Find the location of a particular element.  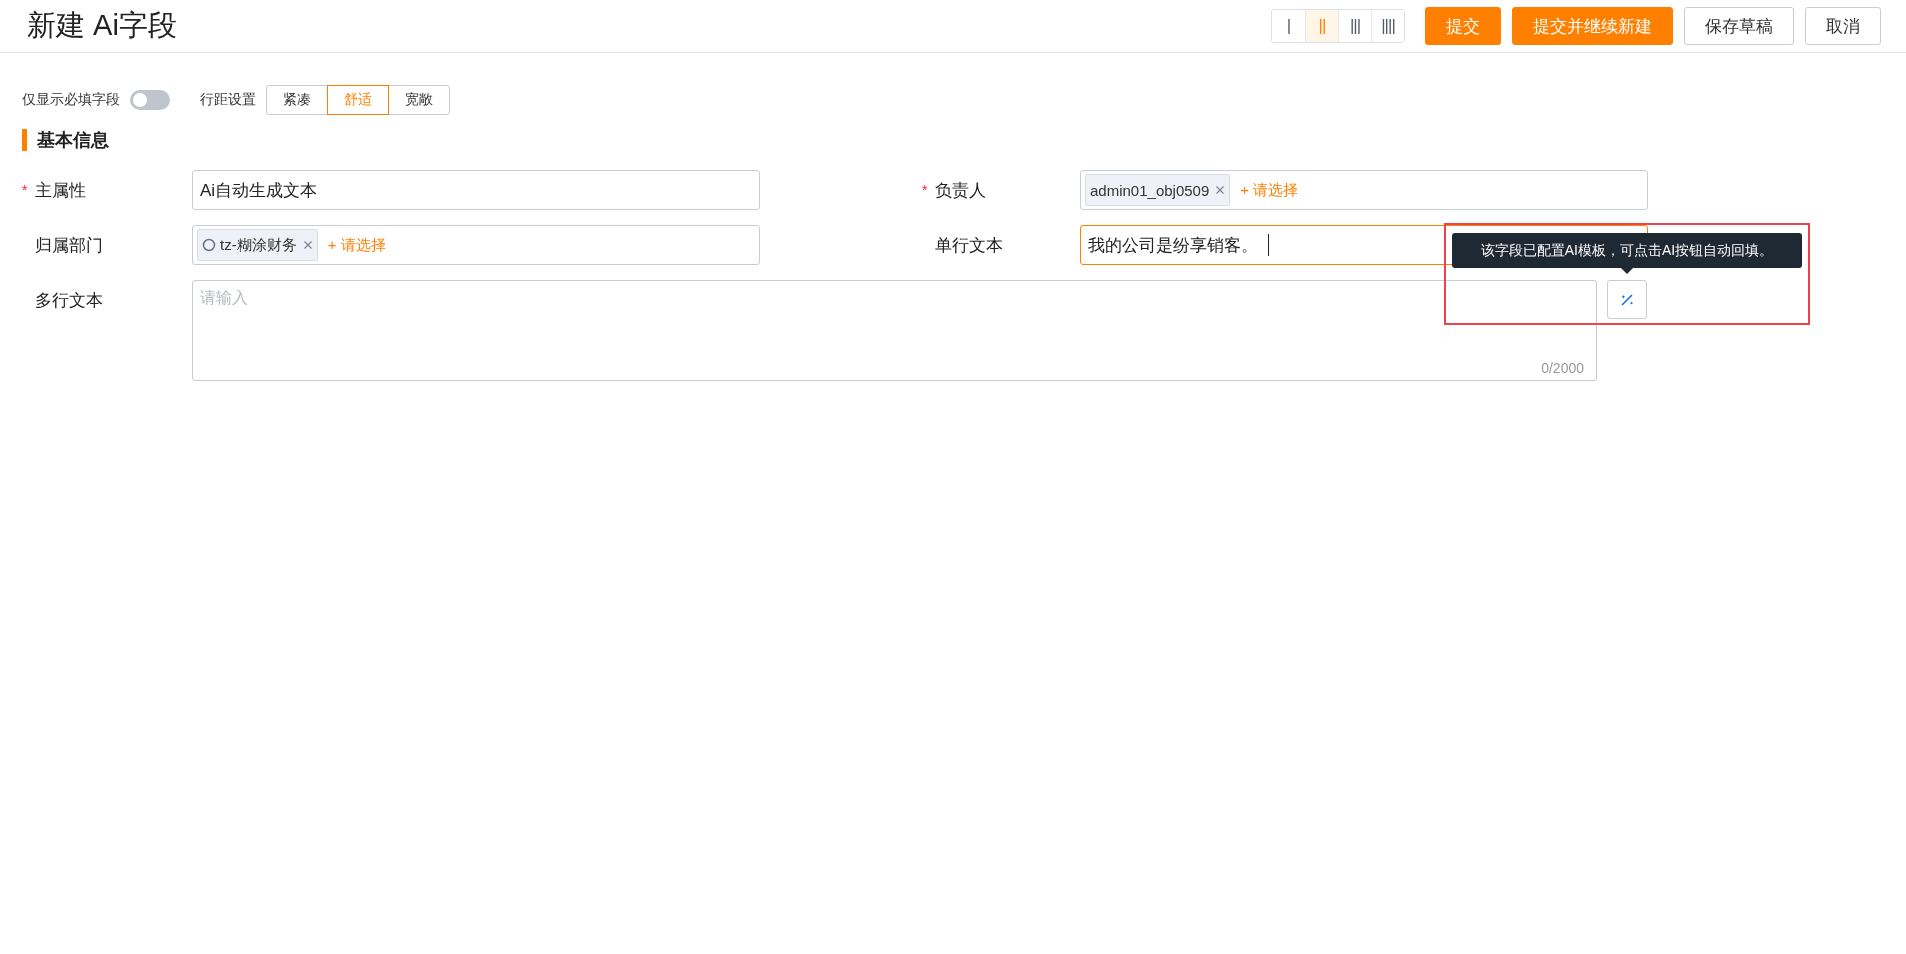

circle-icon is located at coordinates (209, 245).